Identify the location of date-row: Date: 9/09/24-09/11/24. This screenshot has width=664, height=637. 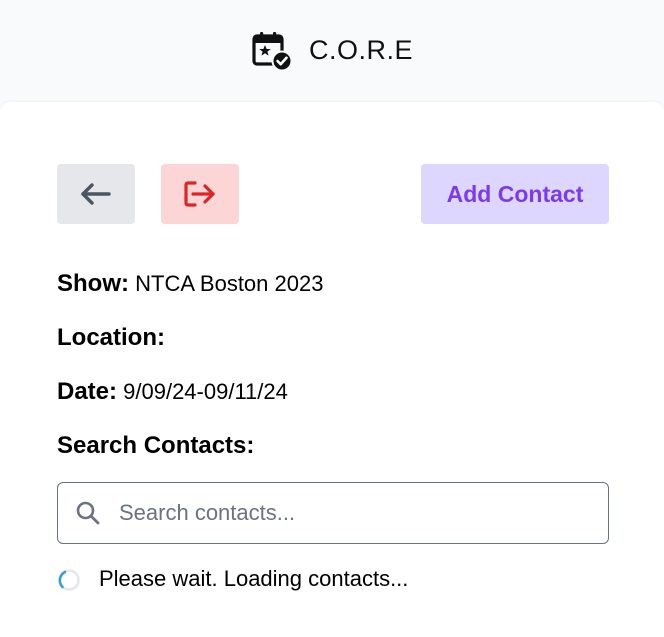
(172, 392).